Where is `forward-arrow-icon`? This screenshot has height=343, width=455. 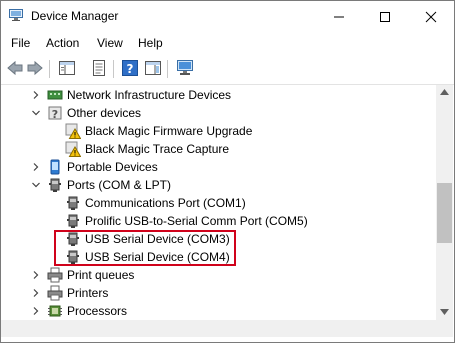 forward-arrow-icon is located at coordinates (35, 68).